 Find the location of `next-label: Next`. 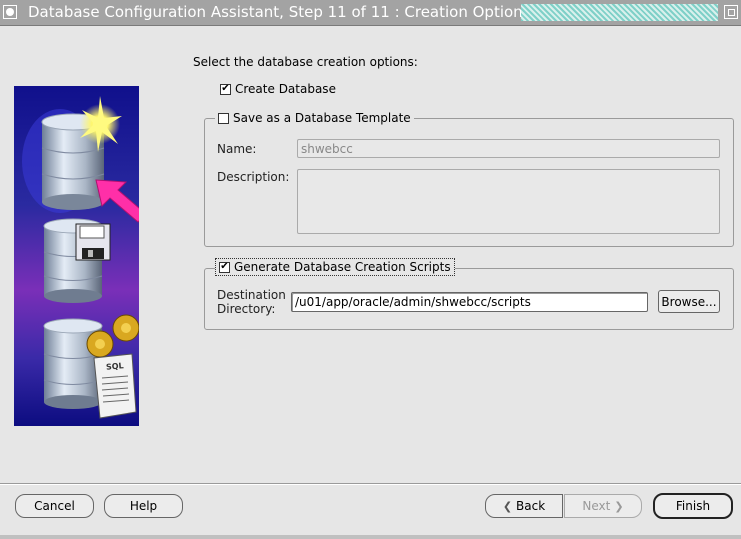

next-label: Next is located at coordinates (596, 506).